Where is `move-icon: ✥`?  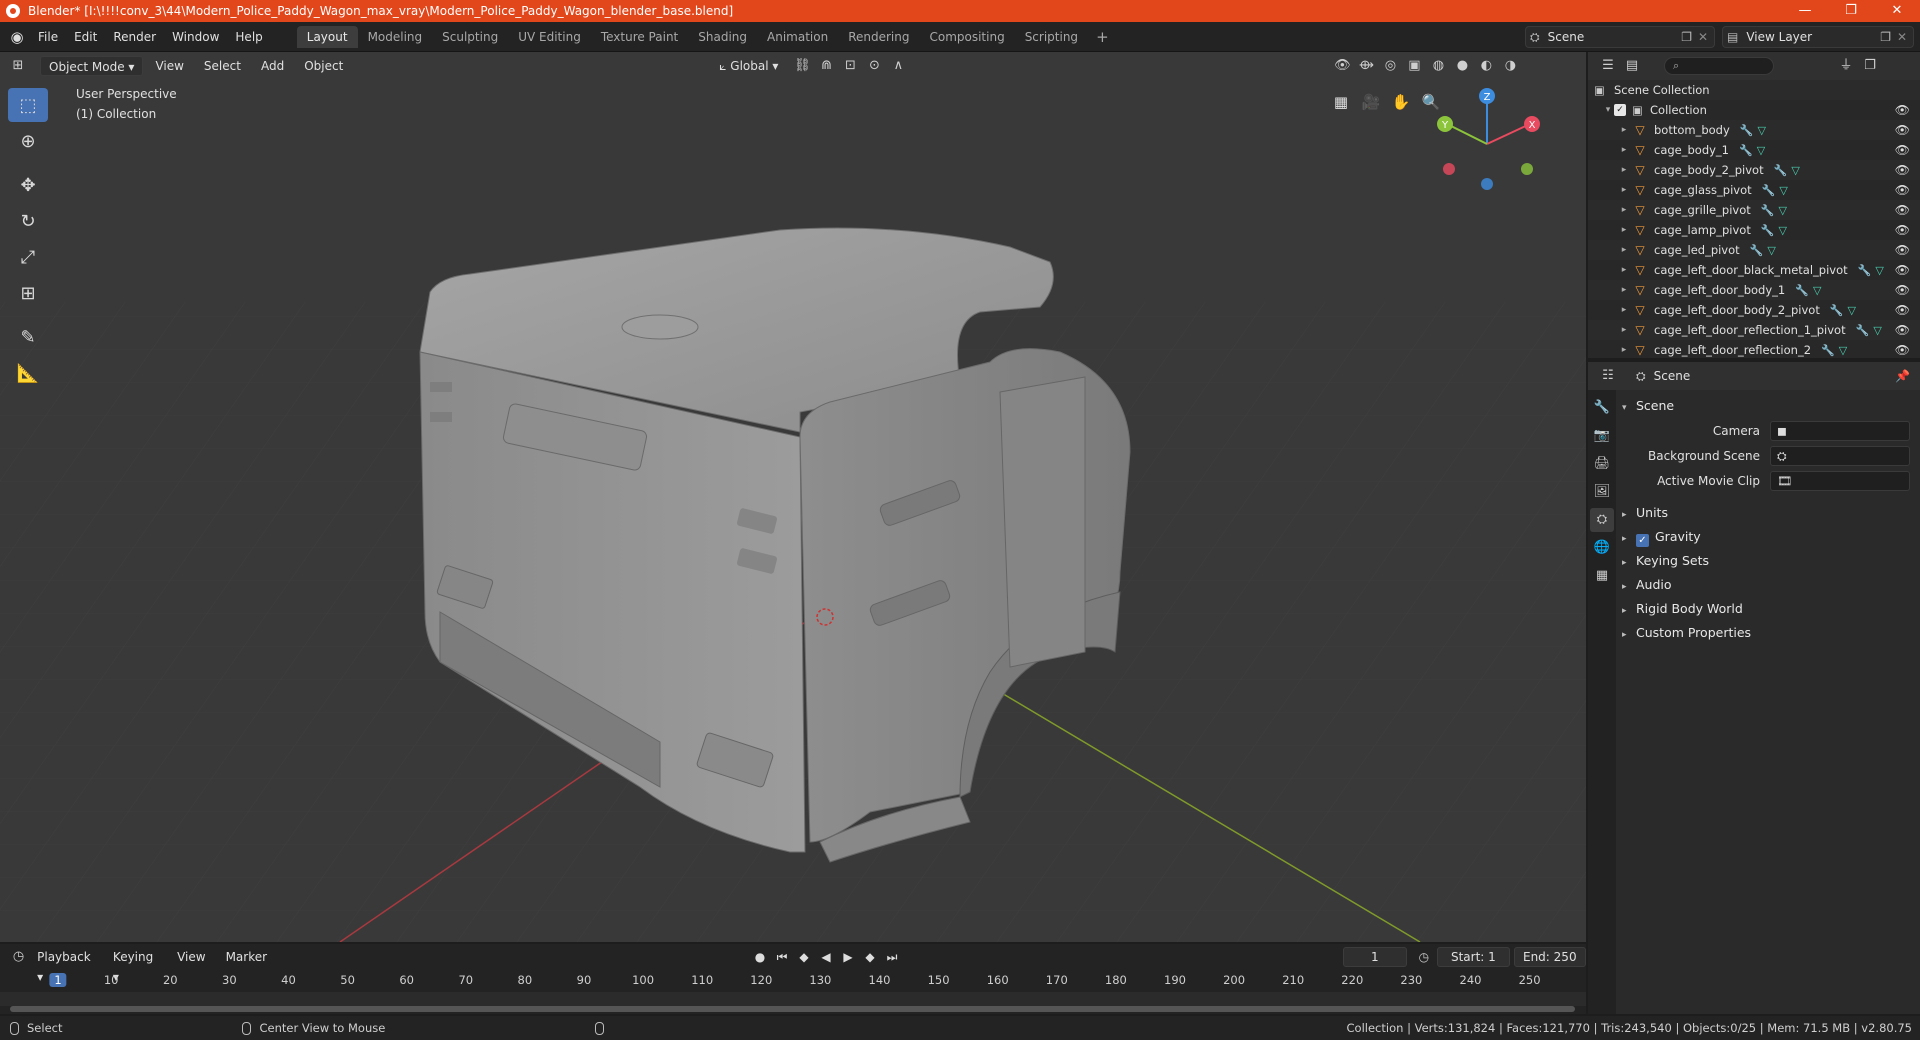 move-icon: ✥ is located at coordinates (28, 185).